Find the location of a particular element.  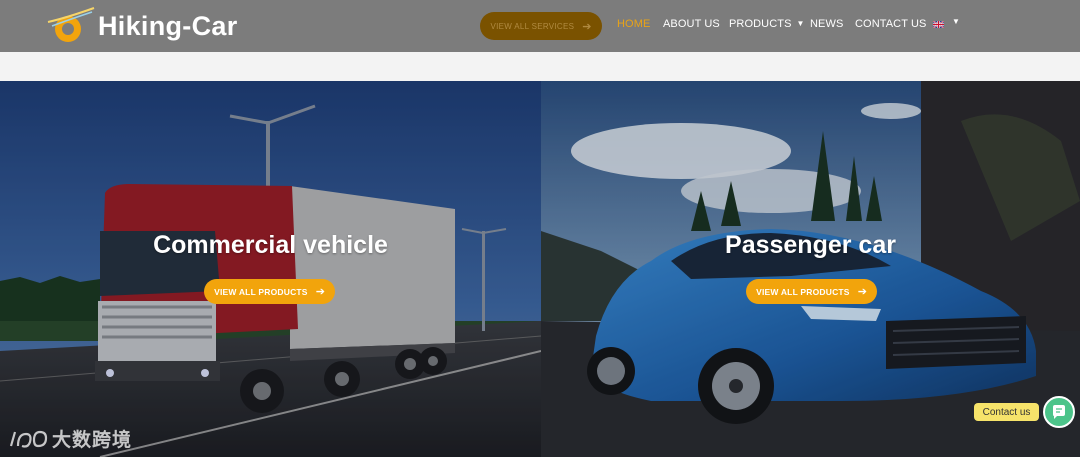

watermark-logo-icon is located at coordinates (28, 439).